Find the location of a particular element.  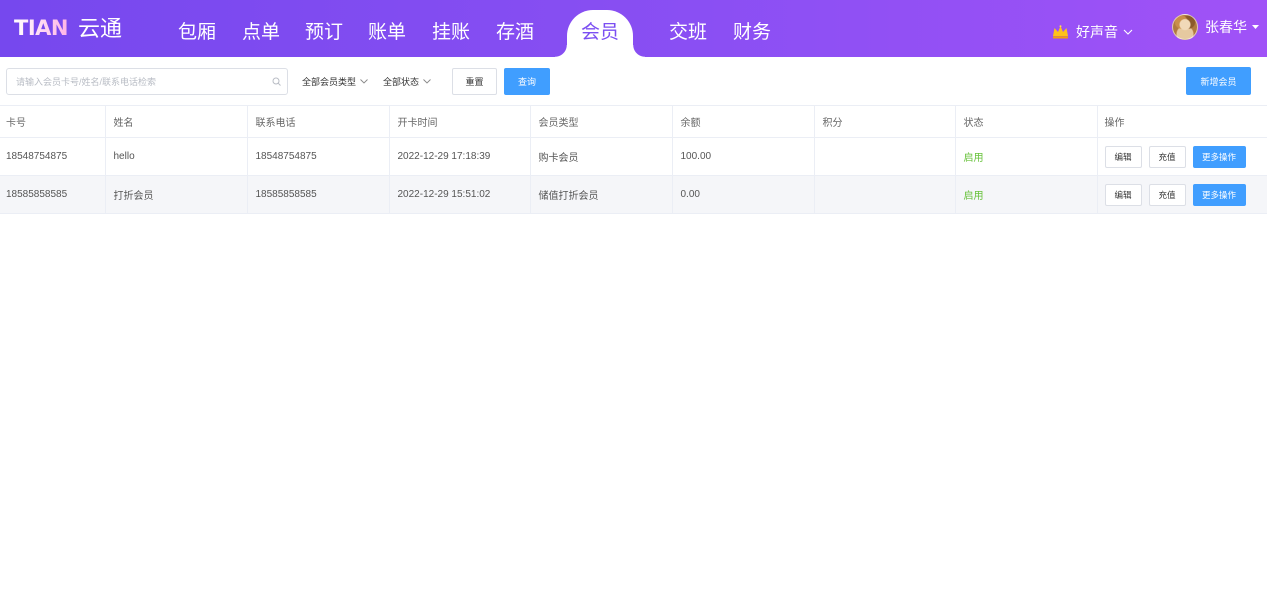

app-name: 云通 is located at coordinates (100, 28).